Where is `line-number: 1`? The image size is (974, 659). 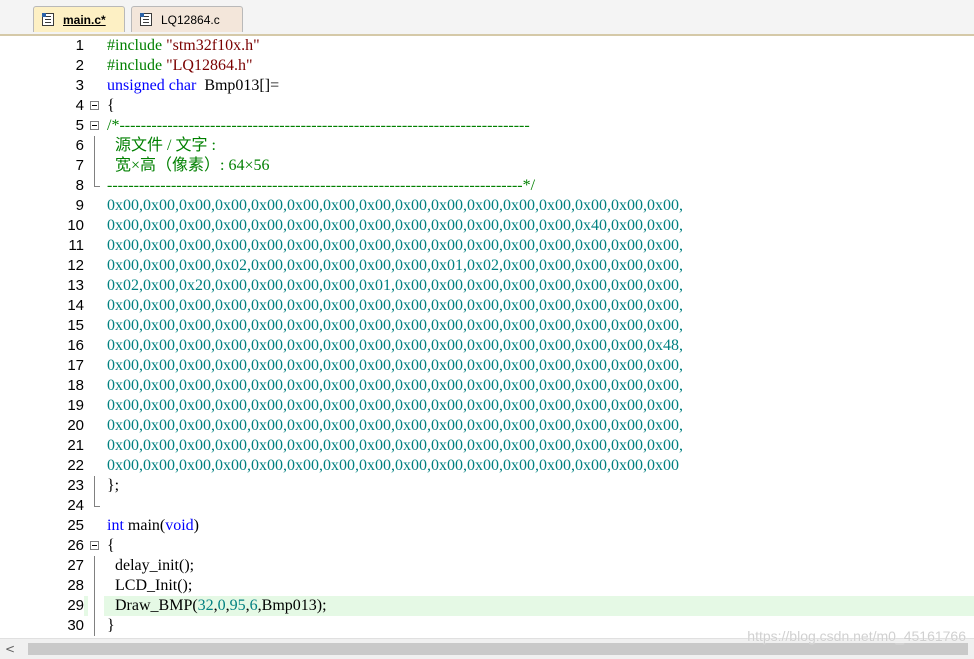 line-number: 1 is located at coordinates (44, 46).